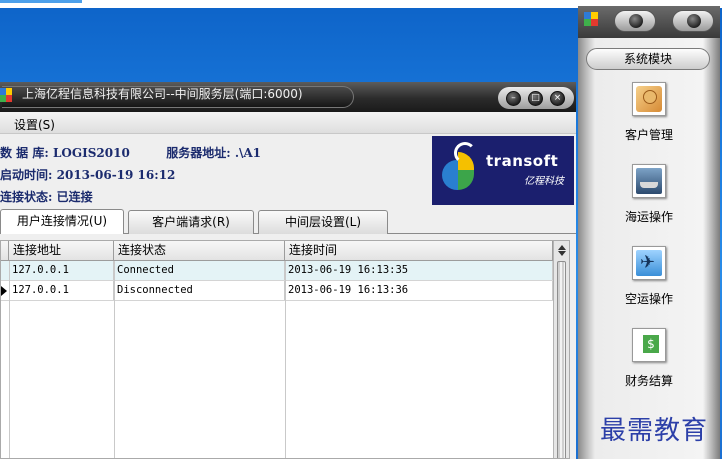  Describe the element at coordinates (649, 287) in the screenshot. I see `module-air-freight: 空运操作` at that location.